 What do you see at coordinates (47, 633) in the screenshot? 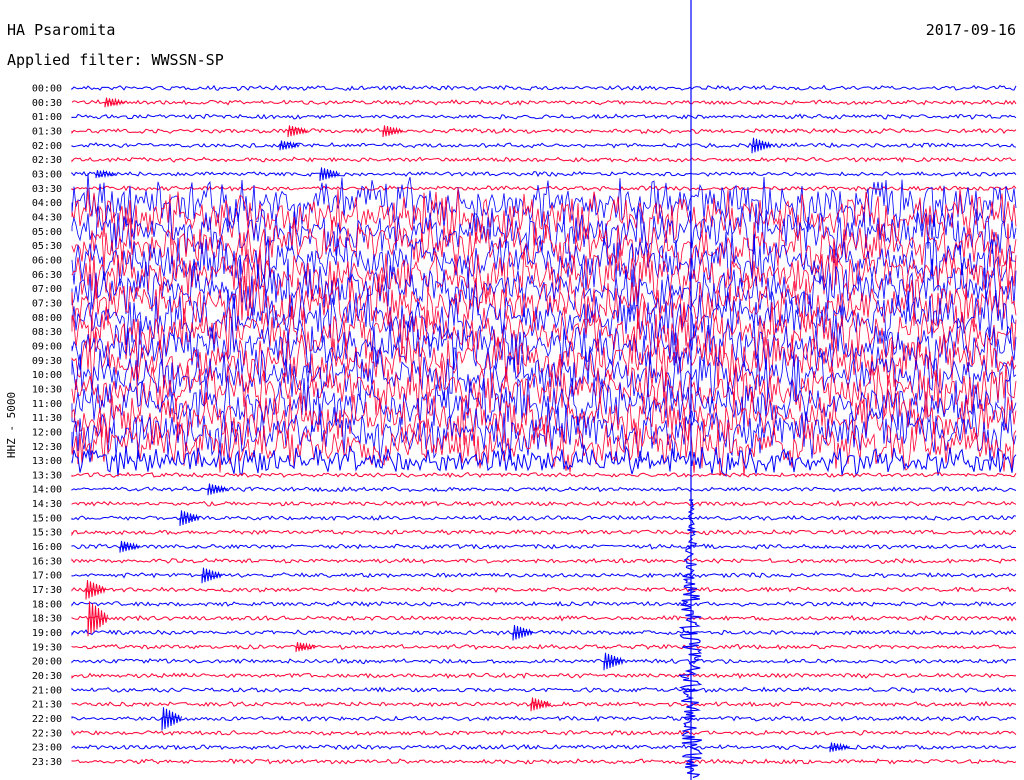
I see `time-label: 19:00` at bounding box center [47, 633].